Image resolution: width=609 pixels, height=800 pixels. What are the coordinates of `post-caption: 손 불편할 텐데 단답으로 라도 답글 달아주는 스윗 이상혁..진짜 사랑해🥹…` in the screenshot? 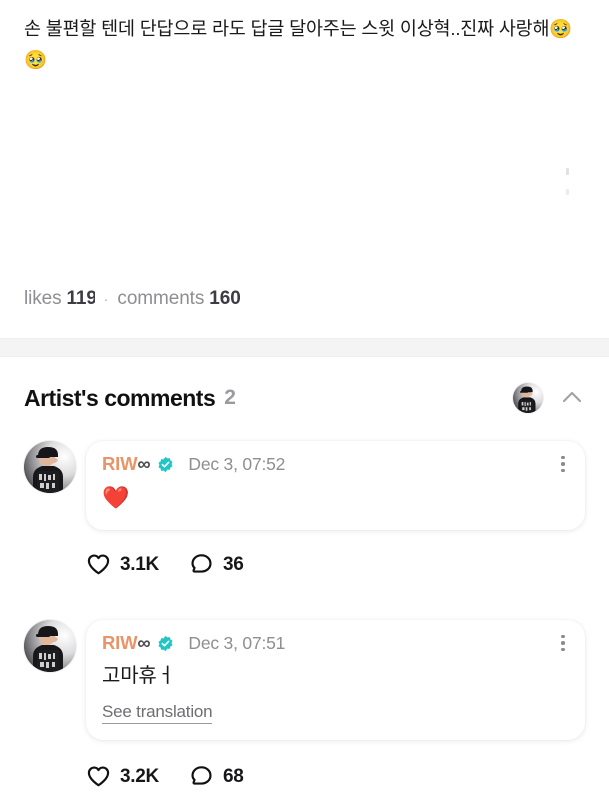 It's located at (304, 38).